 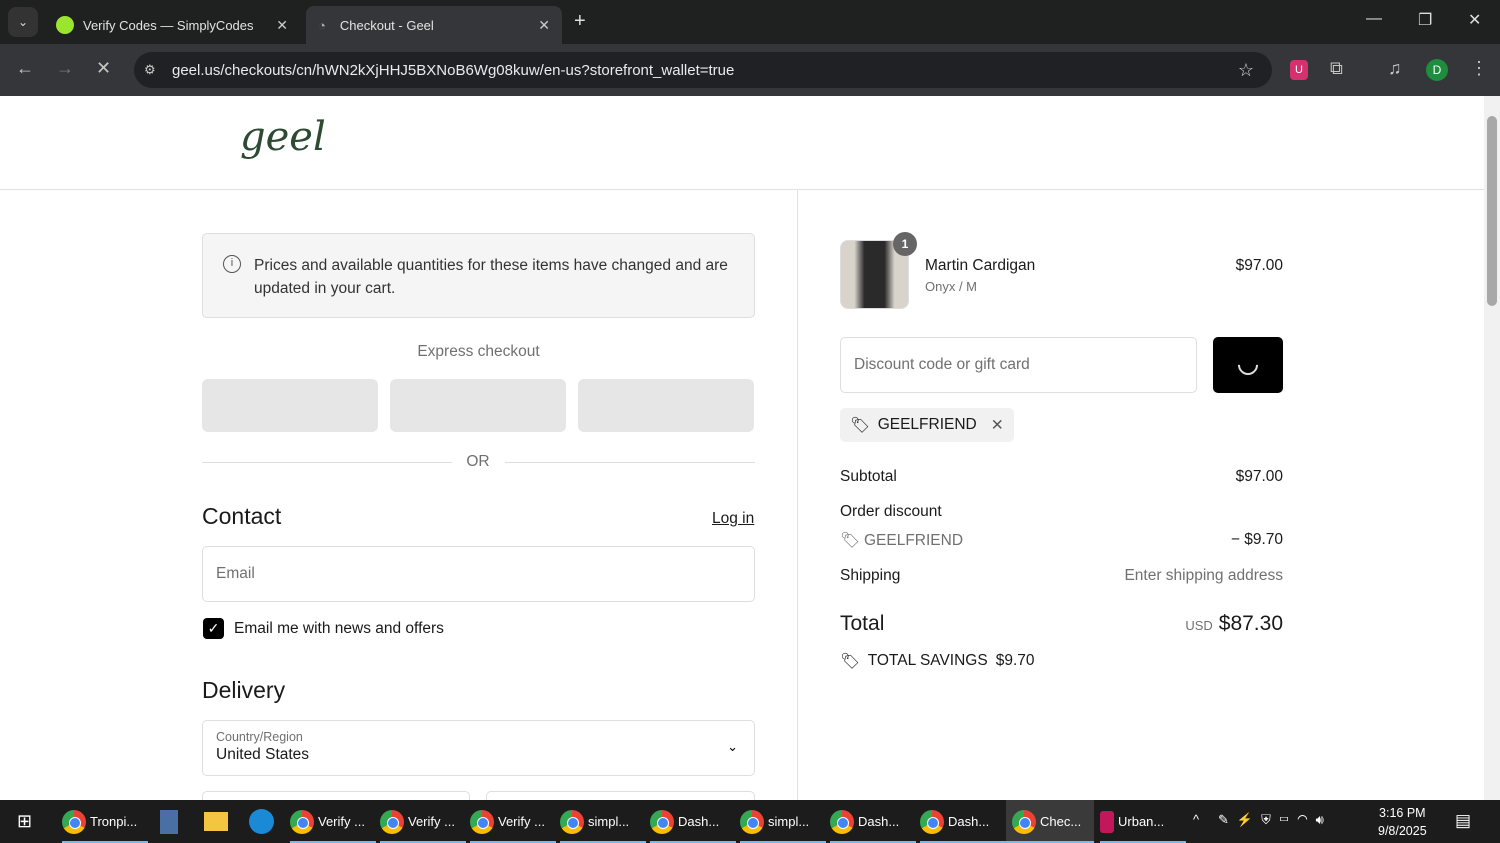 I want to click on express-checkout-label: Express checkout, so click(x=478, y=351).